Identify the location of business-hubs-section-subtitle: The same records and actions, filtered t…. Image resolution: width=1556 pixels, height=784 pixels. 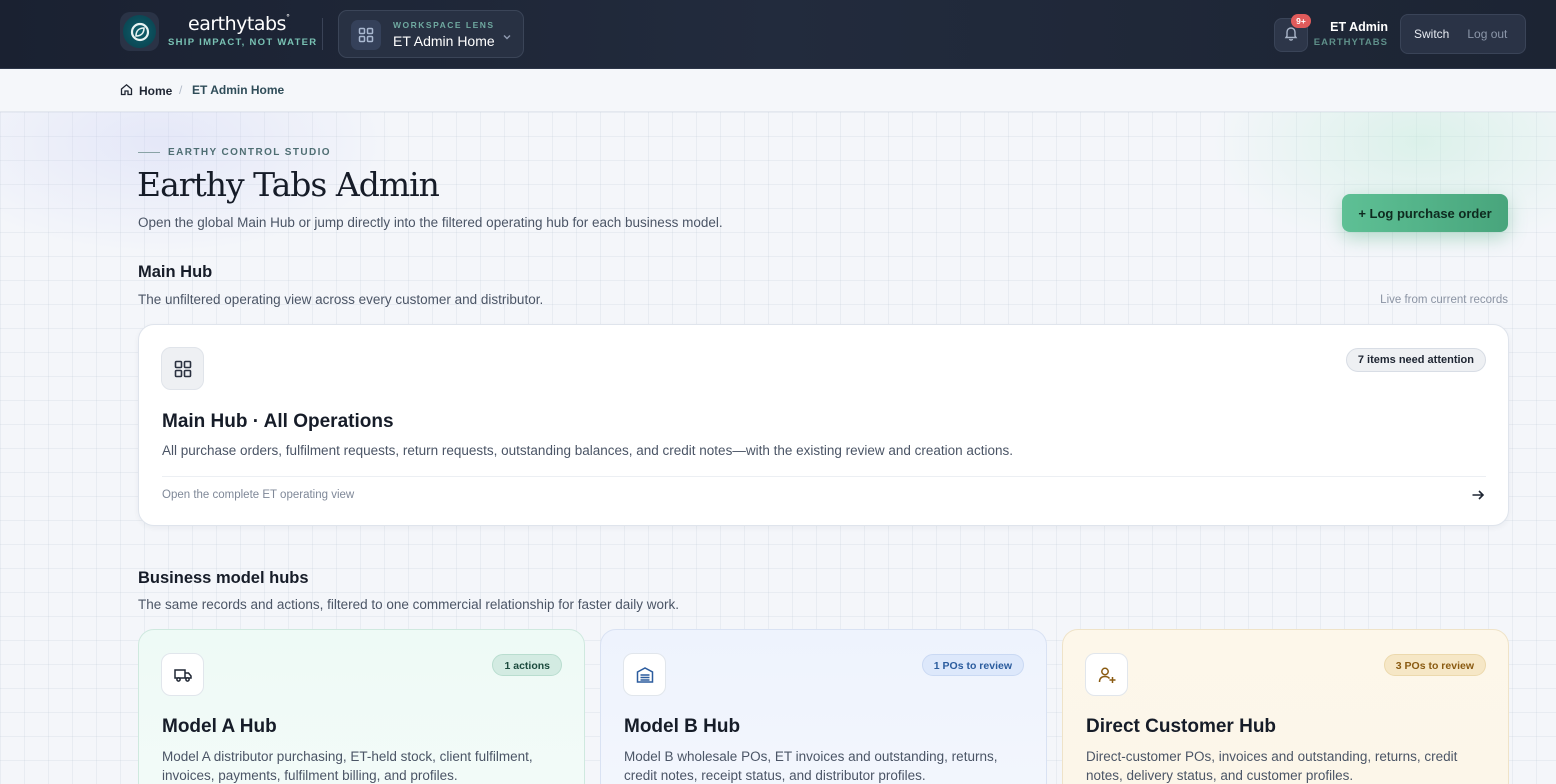
(408, 604).